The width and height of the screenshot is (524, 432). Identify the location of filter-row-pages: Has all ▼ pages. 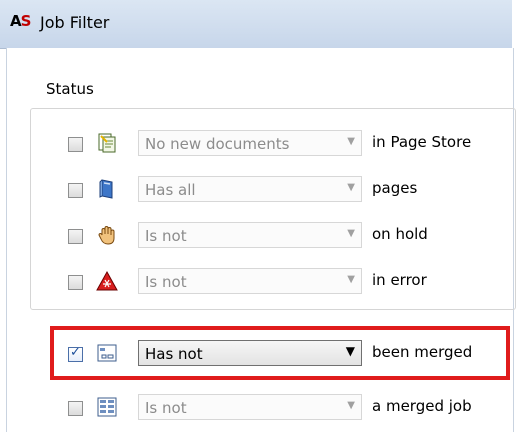
(262, 191).